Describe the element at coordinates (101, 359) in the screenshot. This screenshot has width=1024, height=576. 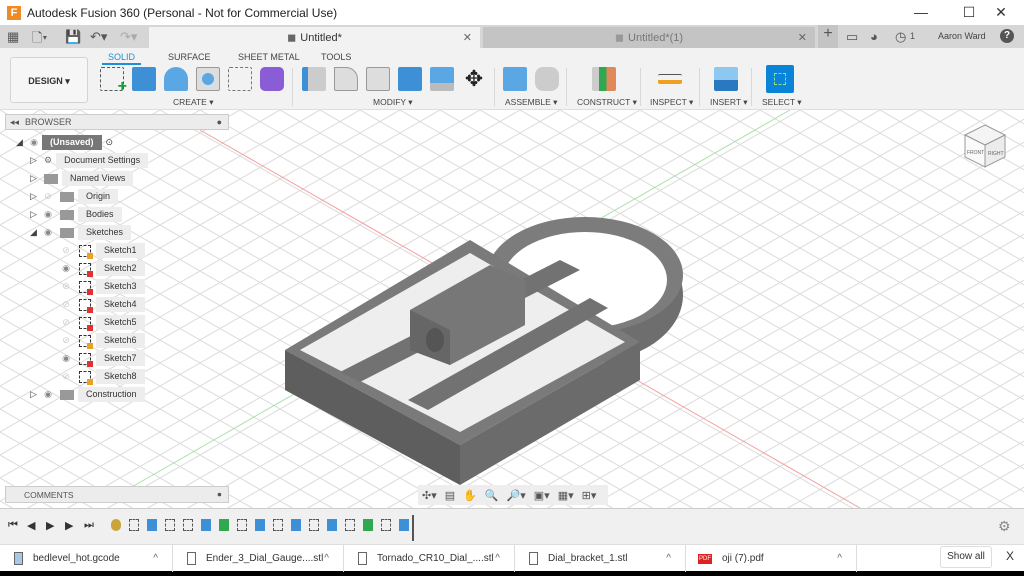
I see `sketch-item: ◉ Sketch7` at that location.